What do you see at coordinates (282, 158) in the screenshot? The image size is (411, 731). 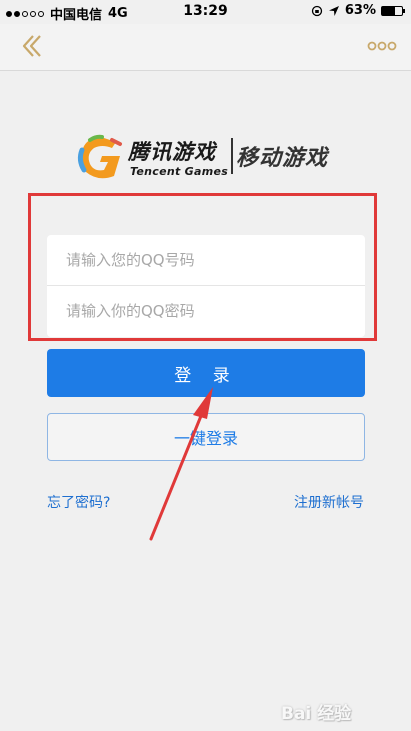 I see `logo-product-name: 移动游戏` at bounding box center [282, 158].